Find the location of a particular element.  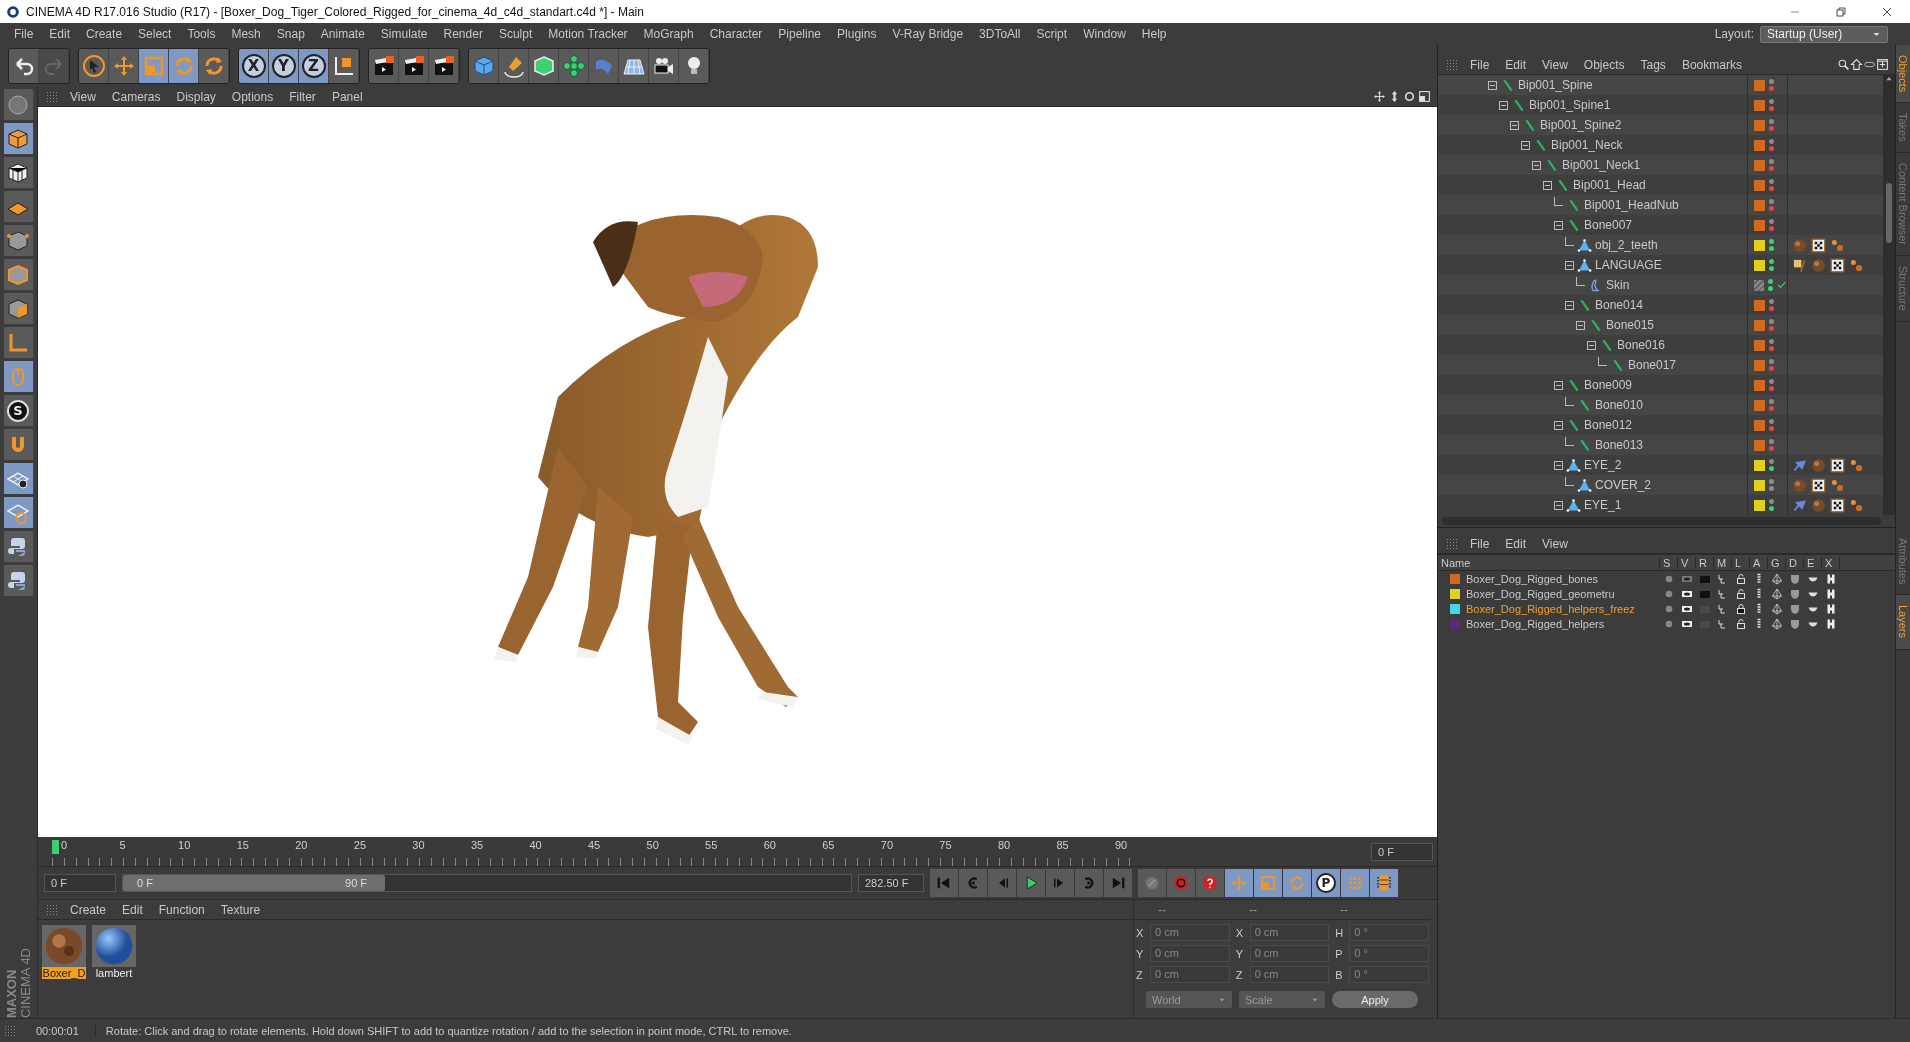

object-name: Bip001_Neck is located at coordinates (1587, 145).